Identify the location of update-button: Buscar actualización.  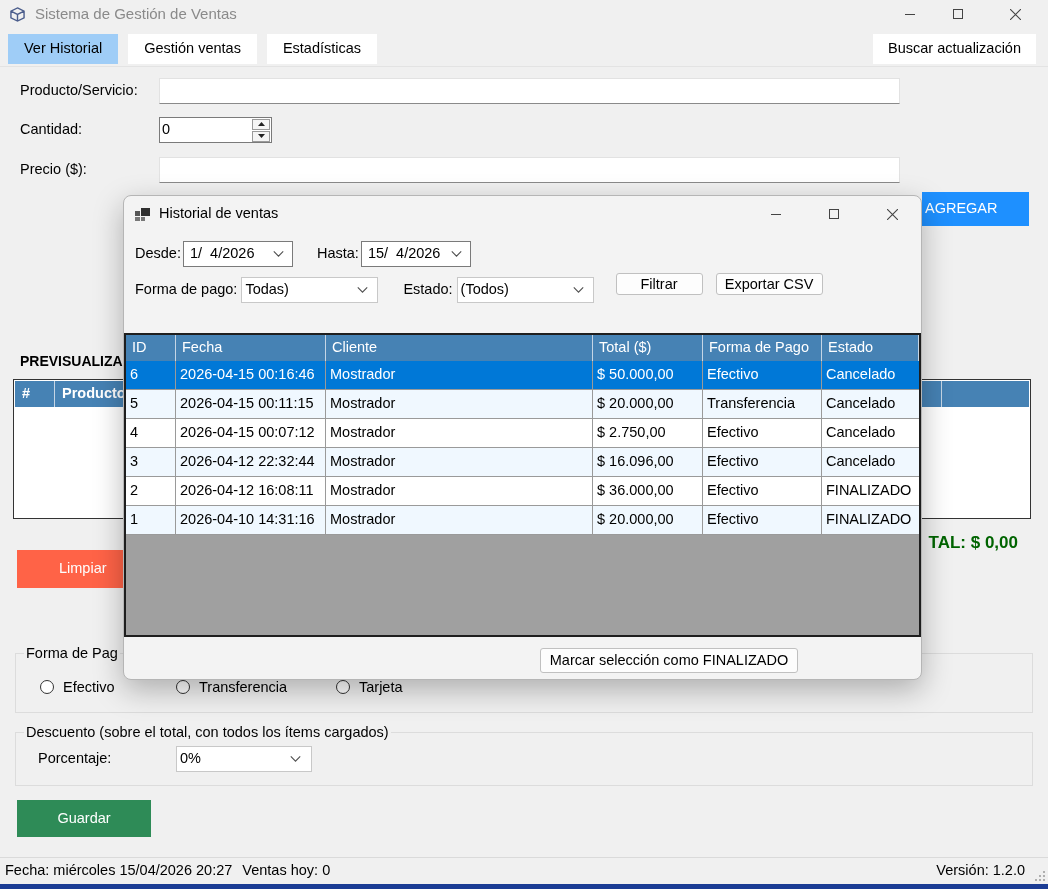
(954, 49).